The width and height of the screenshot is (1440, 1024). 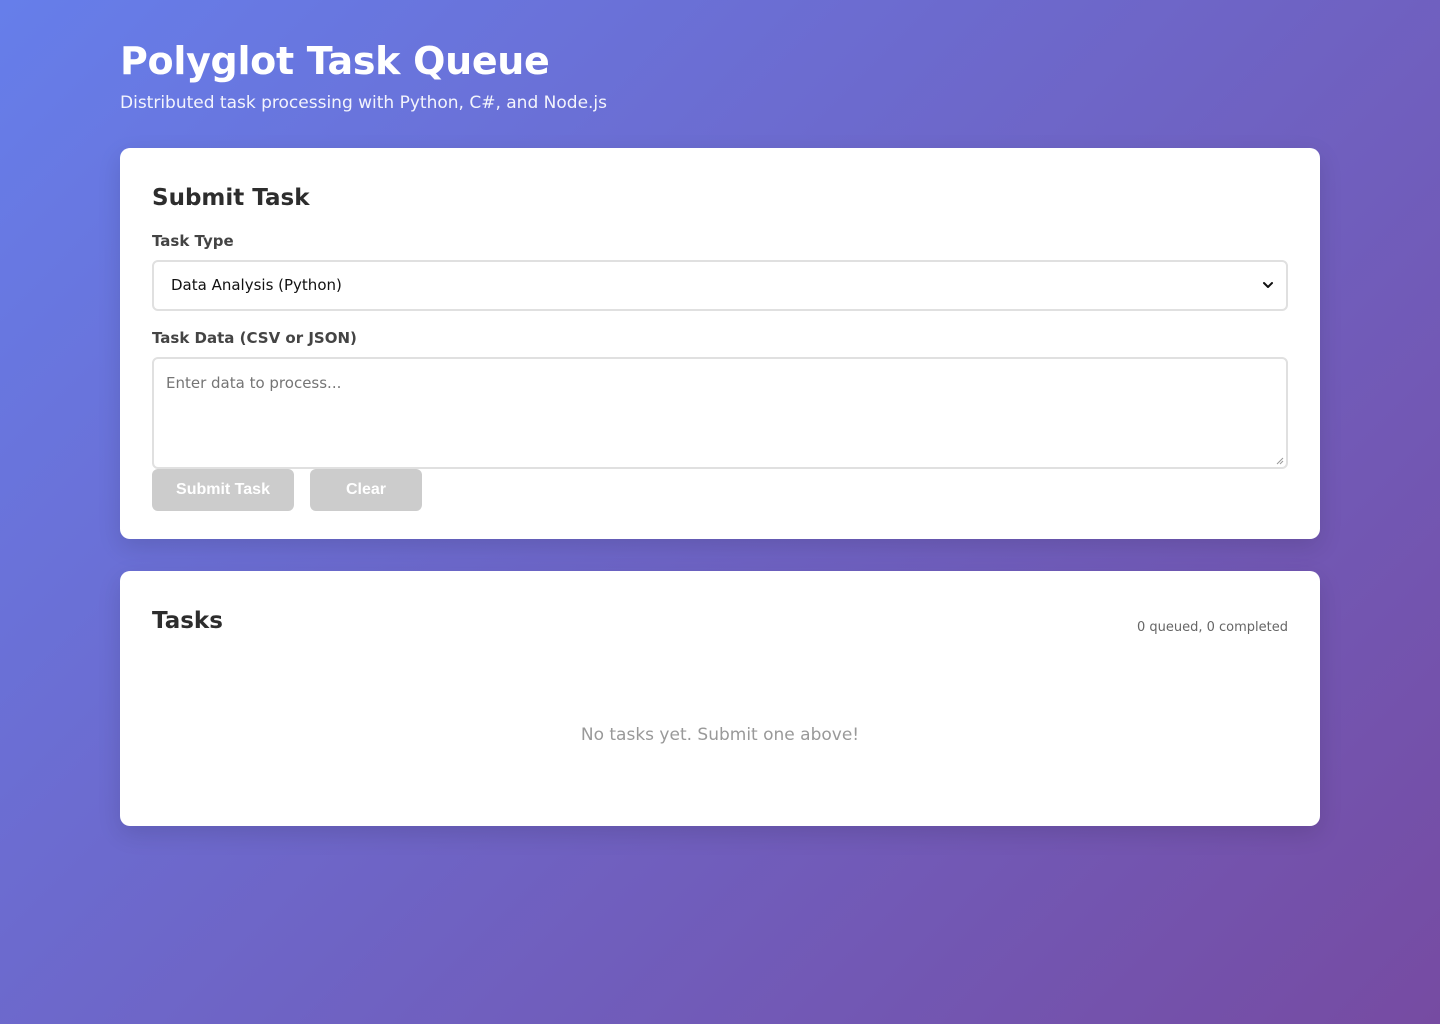 What do you see at coordinates (187, 621) in the screenshot?
I see `tasks-card-title: Tasks` at bounding box center [187, 621].